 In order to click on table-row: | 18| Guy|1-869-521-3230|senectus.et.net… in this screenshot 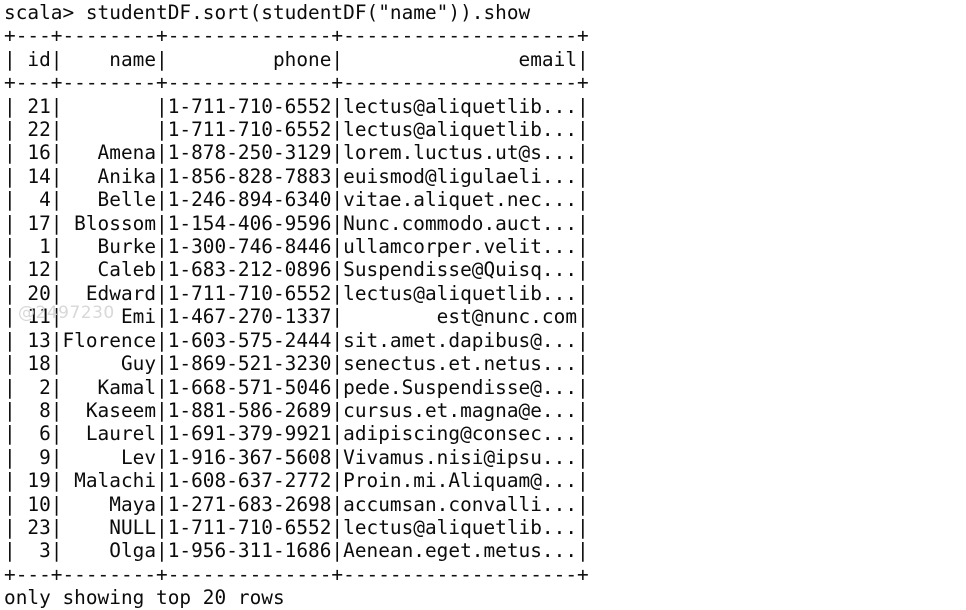, I will do `click(296, 364)`.